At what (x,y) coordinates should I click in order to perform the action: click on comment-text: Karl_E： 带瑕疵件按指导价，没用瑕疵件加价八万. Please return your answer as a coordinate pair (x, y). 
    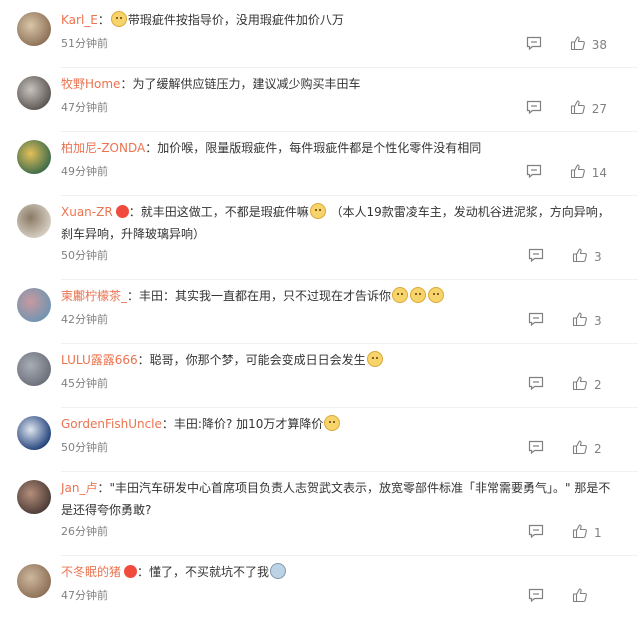
    Looking at the image, I should click on (338, 20).